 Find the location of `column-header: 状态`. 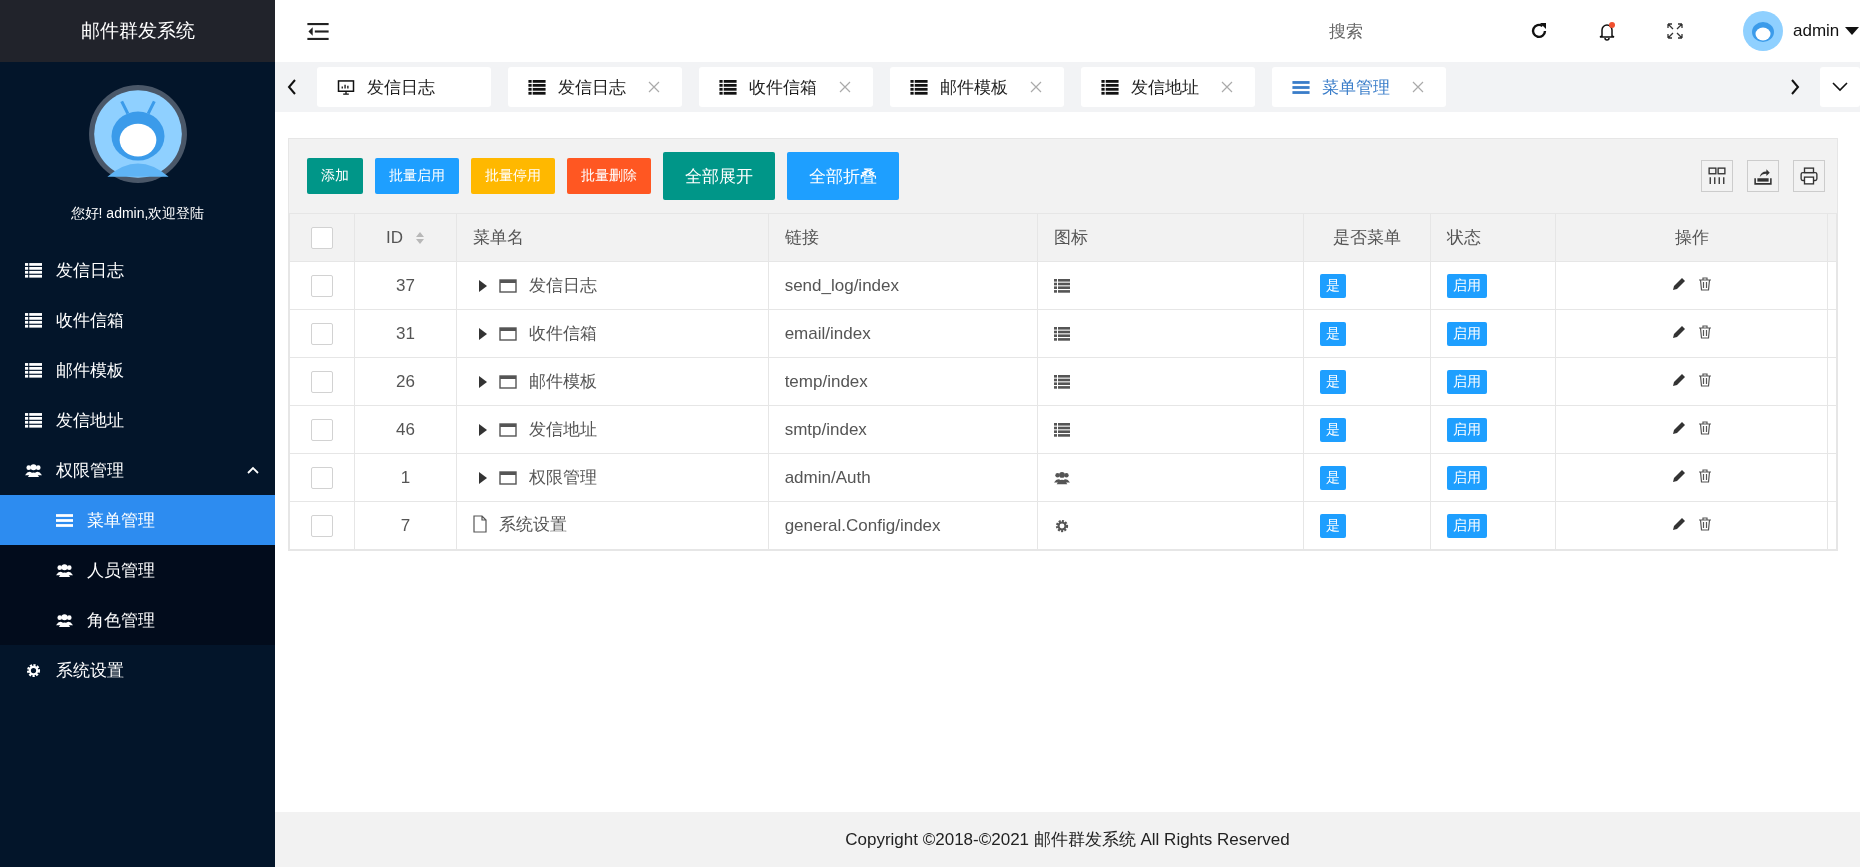

column-header: 状态 is located at coordinates (1463, 237).